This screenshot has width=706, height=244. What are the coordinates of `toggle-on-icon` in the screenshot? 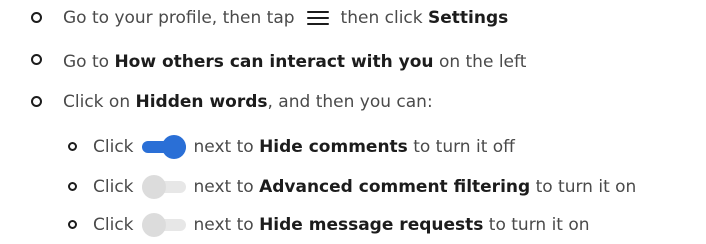 It's located at (163, 147).